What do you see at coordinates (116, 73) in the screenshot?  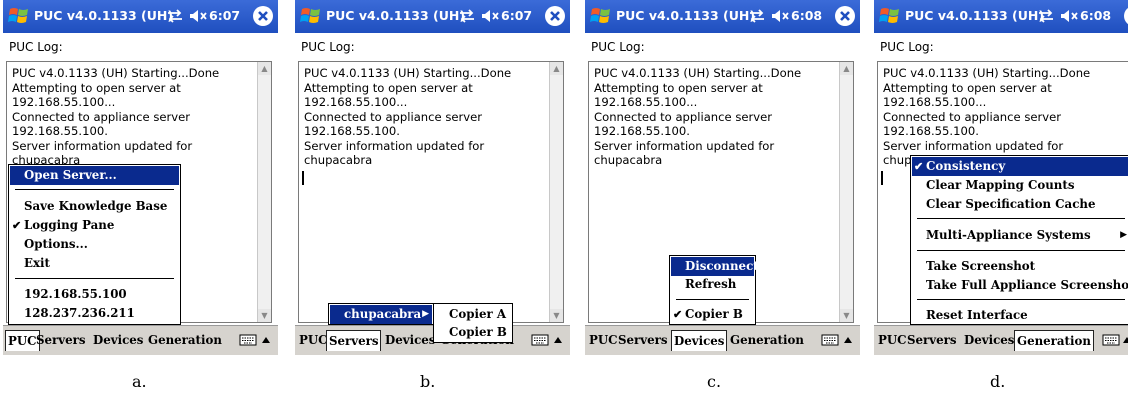 I see `log-line: PUC v4.0.1133 (UH) Starting...Done` at bounding box center [116, 73].